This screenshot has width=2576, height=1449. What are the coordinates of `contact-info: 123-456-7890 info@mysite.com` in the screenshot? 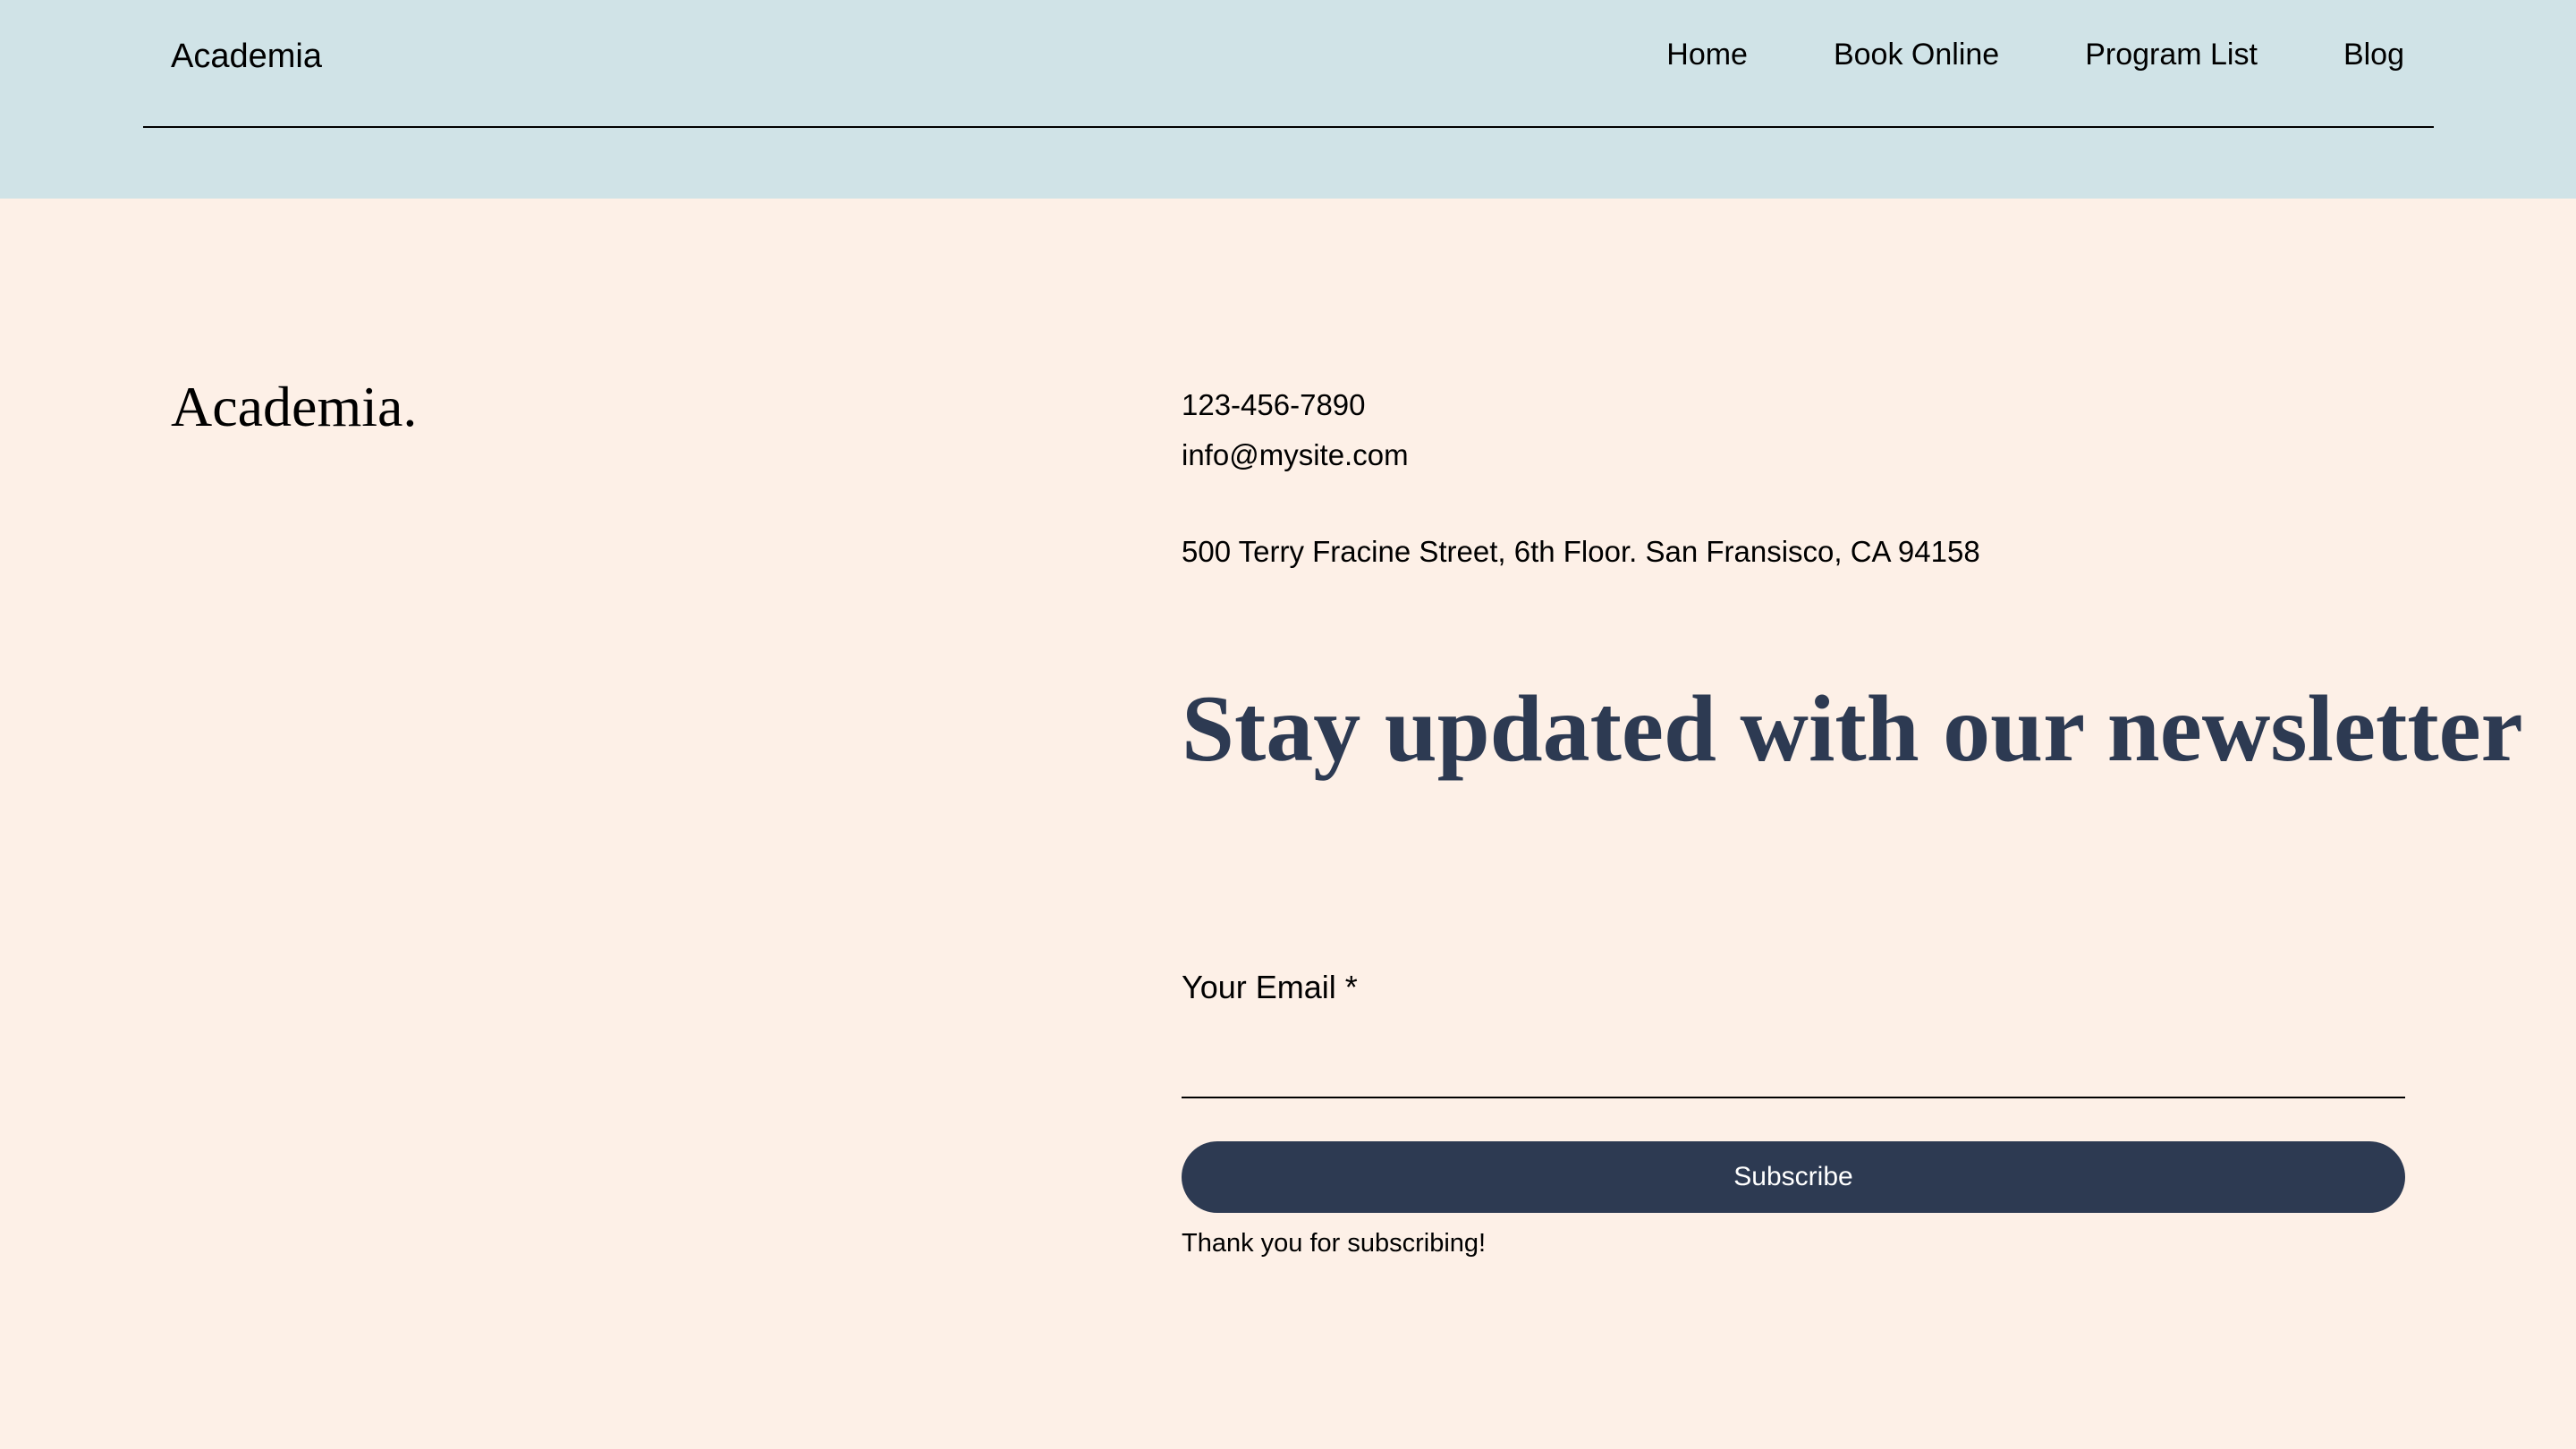 It's located at (1295, 430).